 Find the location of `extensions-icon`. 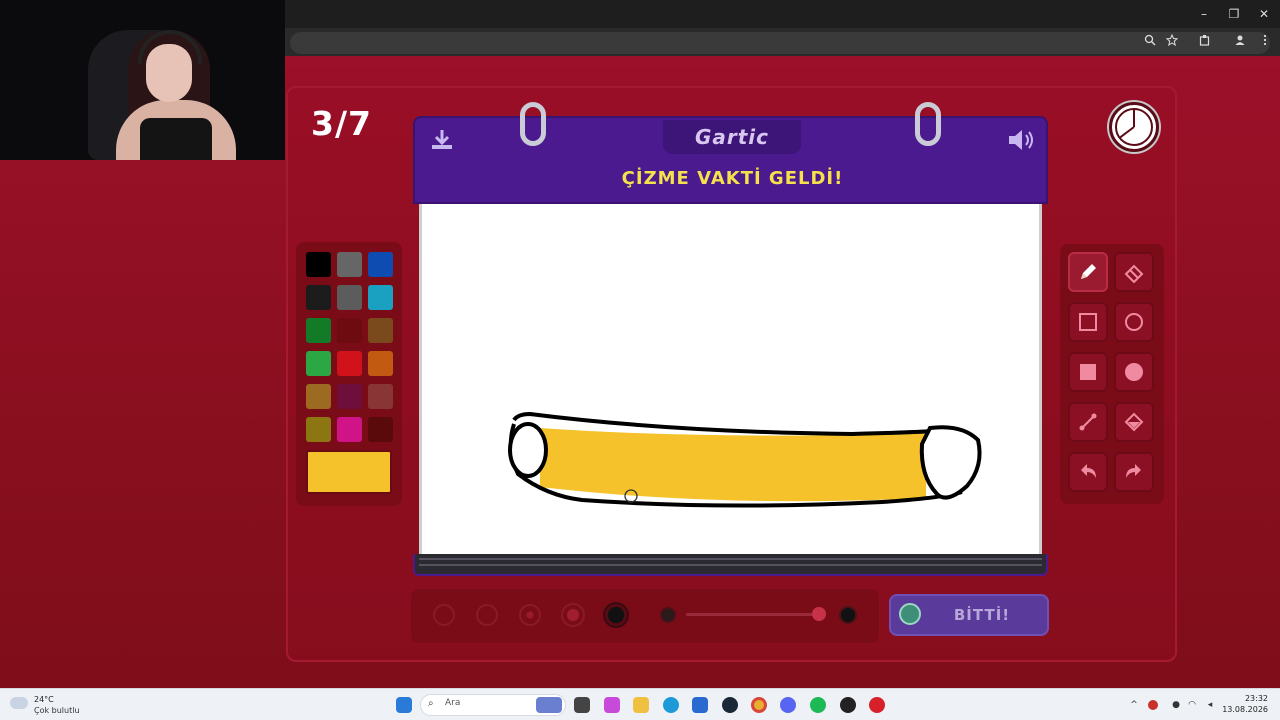

extensions-icon is located at coordinates (1205, 41).